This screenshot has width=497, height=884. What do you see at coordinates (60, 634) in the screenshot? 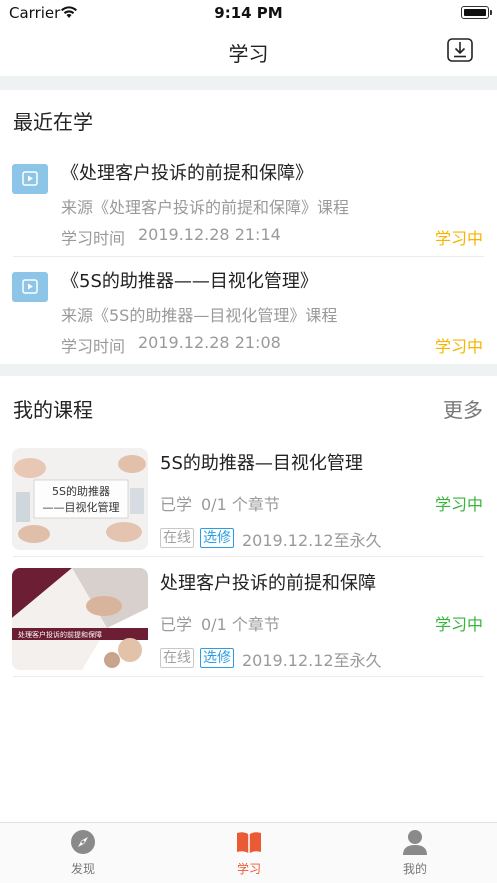
I see `thumb-text-1: 处理客户投诉的前提和保障` at bounding box center [60, 634].